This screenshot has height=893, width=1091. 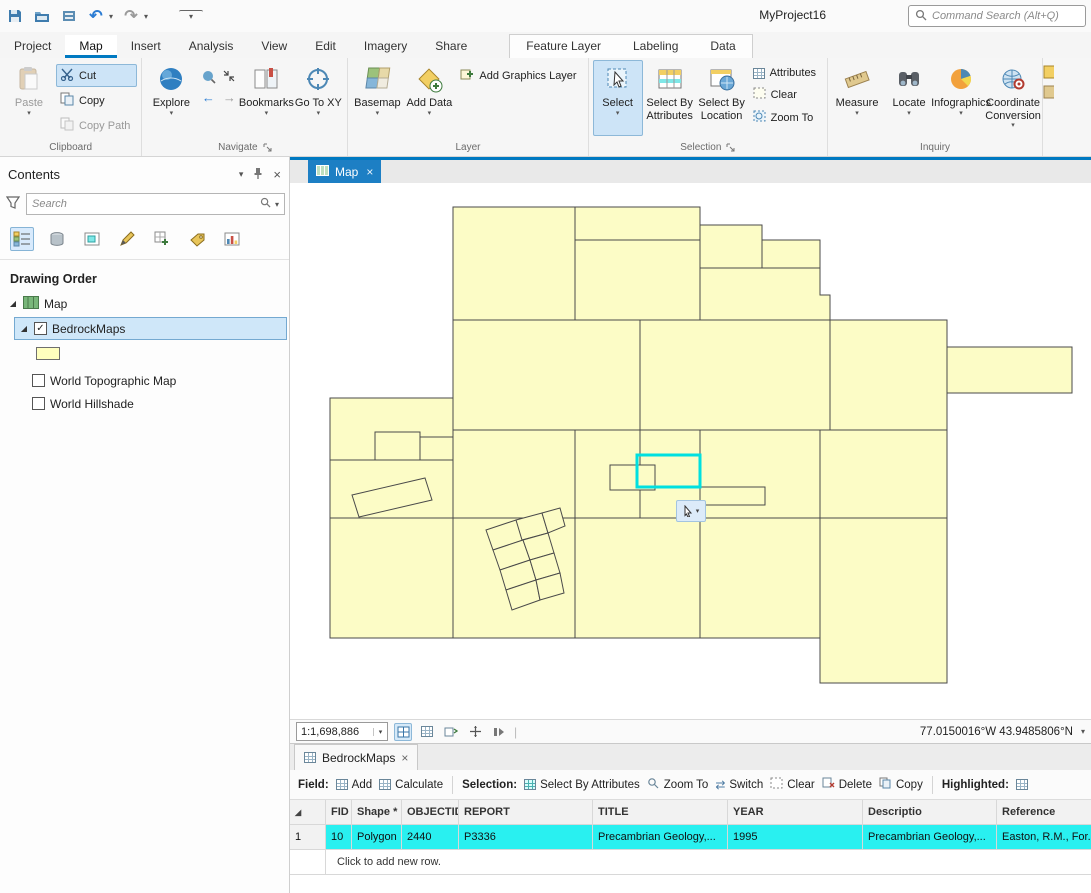 I want to click on cell-report: P3336, so click(x=526, y=837).